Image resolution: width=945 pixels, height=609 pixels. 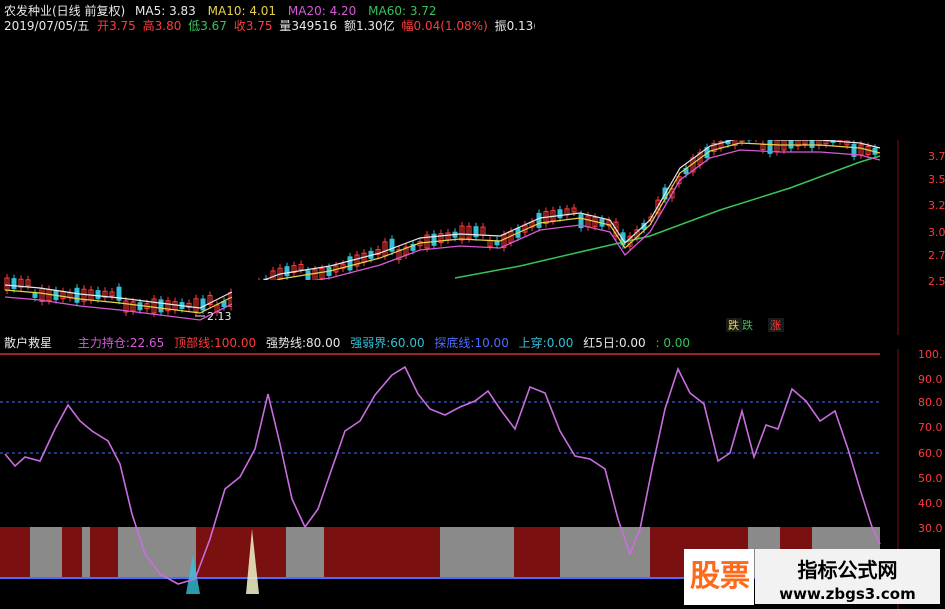 I want to click on extra-value: : 0.00, so click(x=673, y=343).